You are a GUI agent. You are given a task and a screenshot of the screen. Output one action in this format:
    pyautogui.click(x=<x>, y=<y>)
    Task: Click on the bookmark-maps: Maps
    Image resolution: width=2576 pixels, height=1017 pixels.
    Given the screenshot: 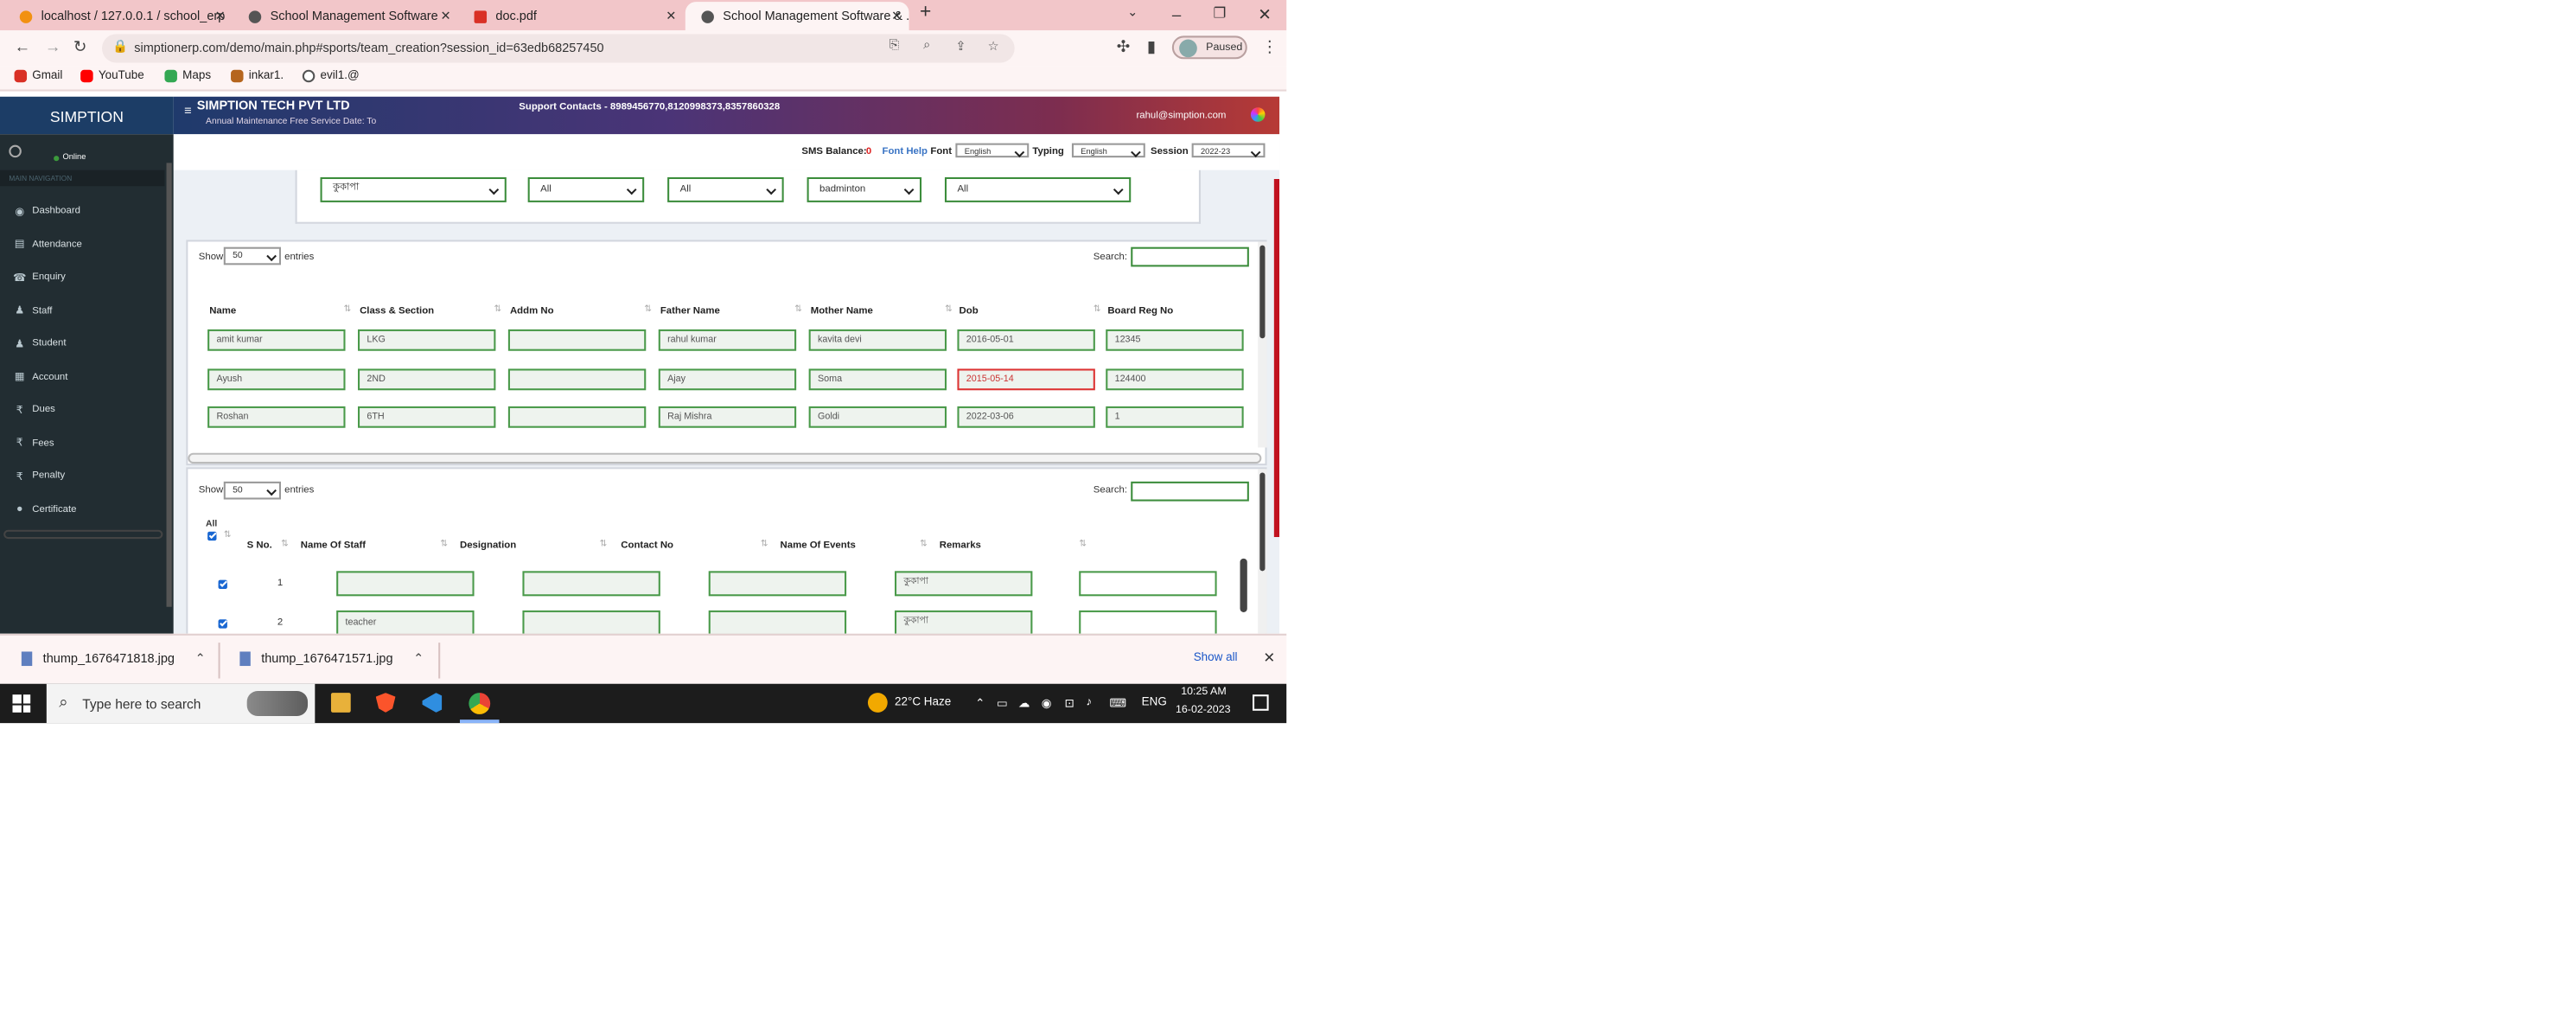 What is the action you would take?
    pyautogui.click(x=187, y=76)
    